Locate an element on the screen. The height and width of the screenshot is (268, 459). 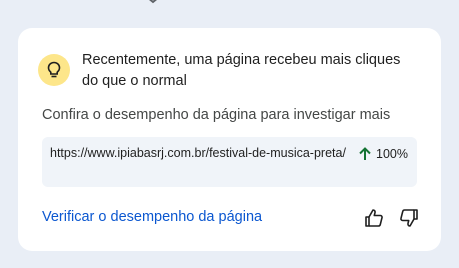
check-page-performance-link: Verificar o desempenho da página is located at coordinates (152, 217).